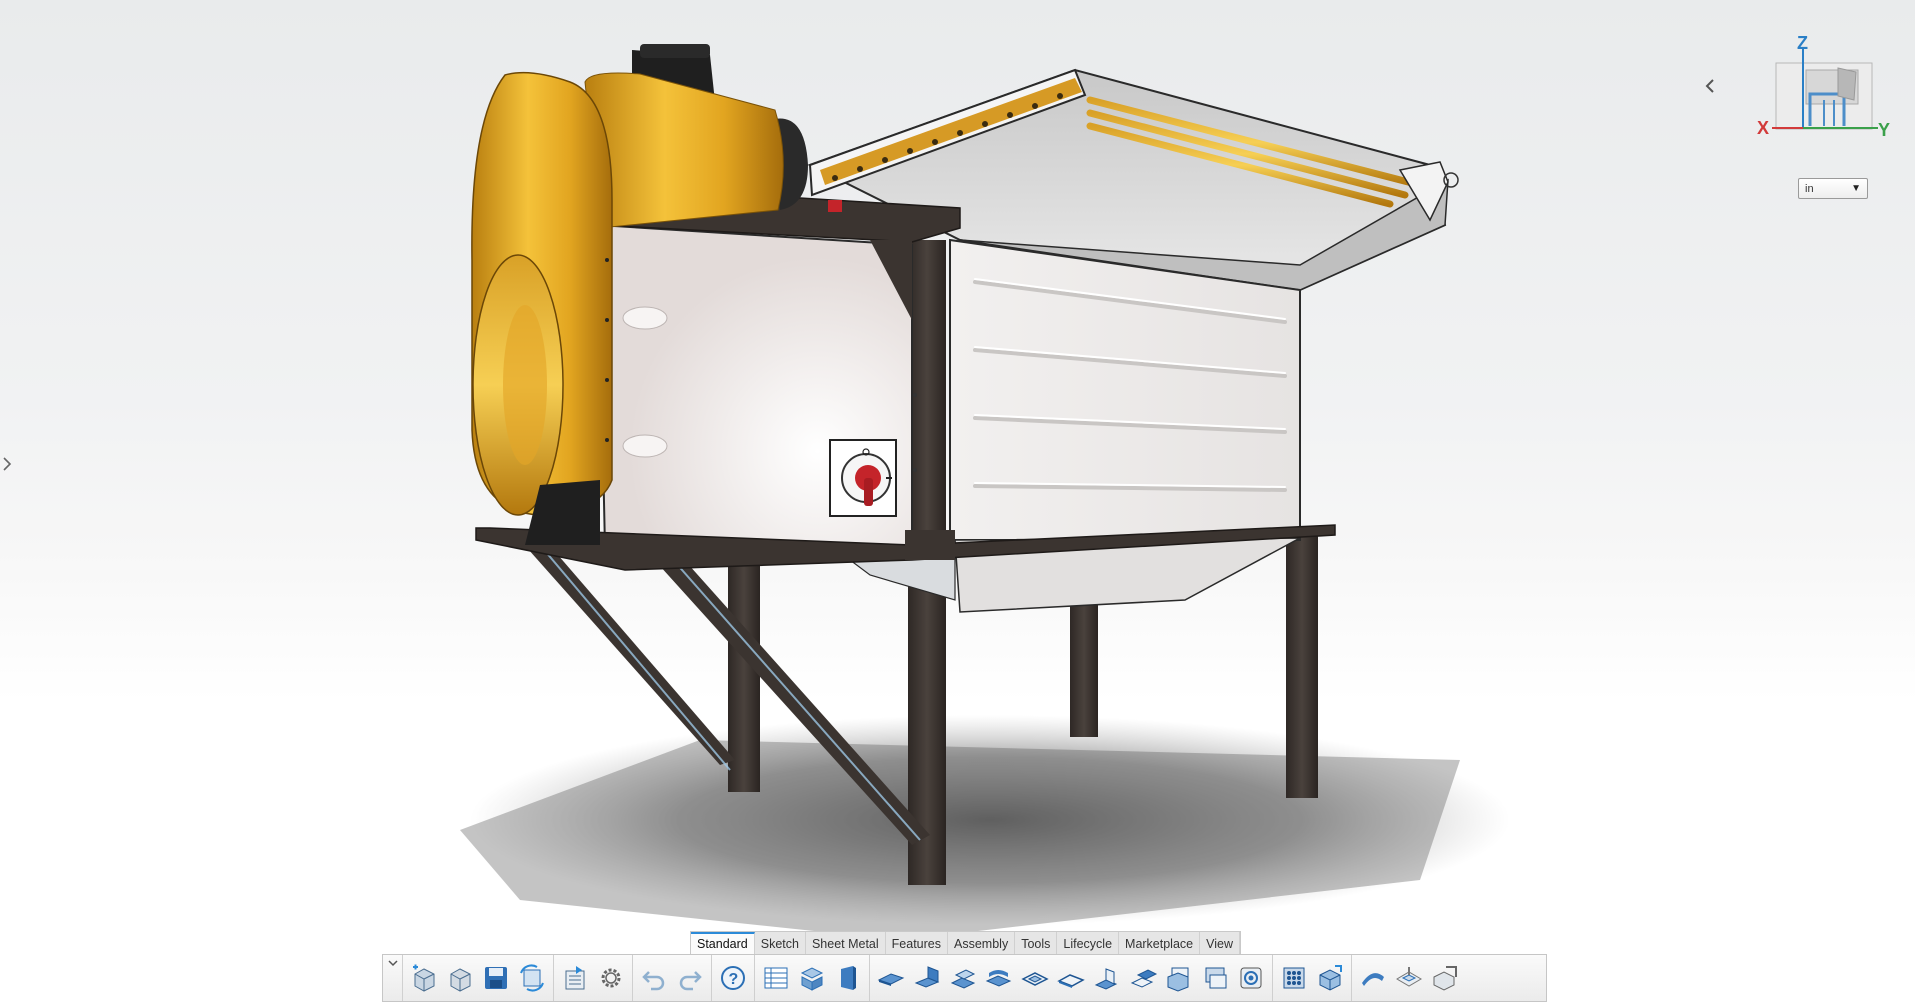  Describe the element at coordinates (756, 386) in the screenshot. I see `front-enclosure-panel` at that location.